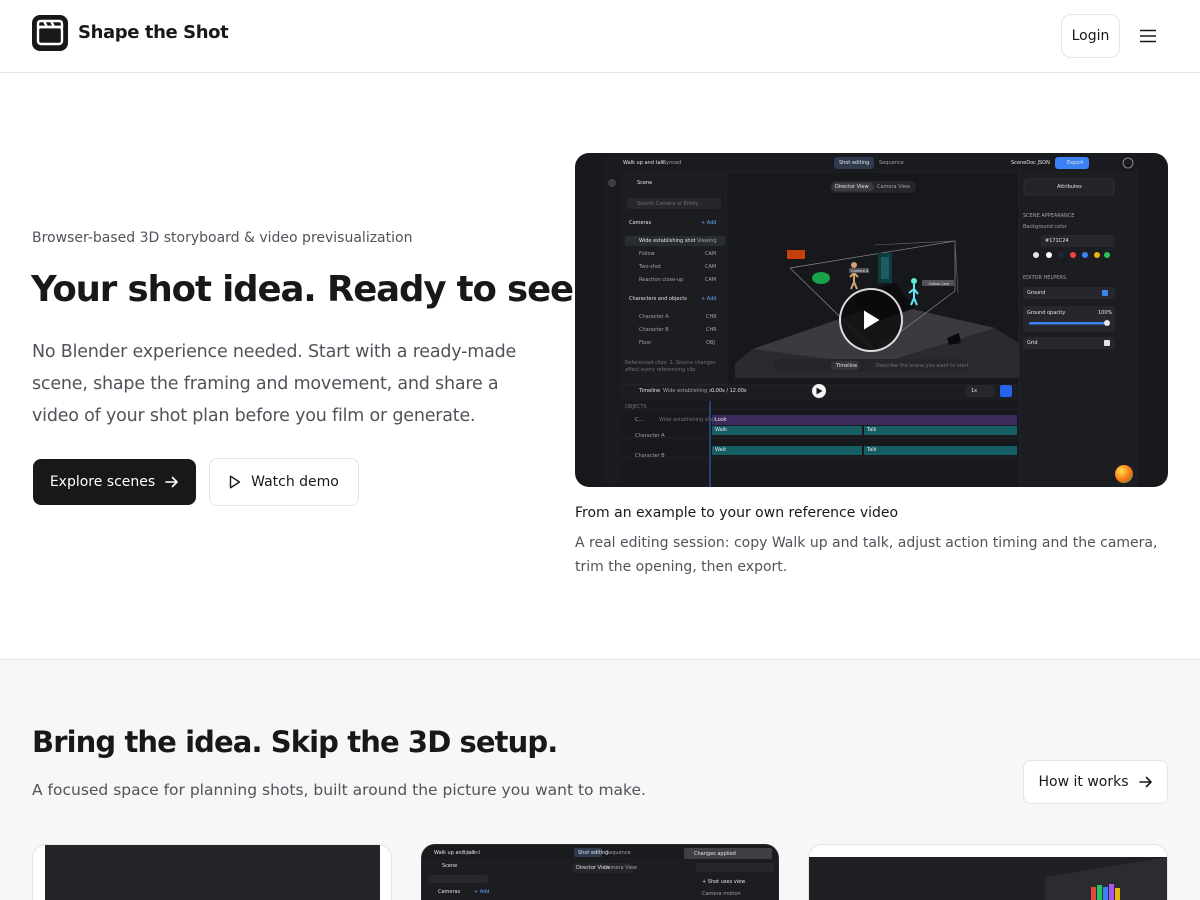 This screenshot has width=1200, height=900. Describe the element at coordinates (711, 254) in the screenshot. I see `vid-camera-2-tag: CAM` at that location.